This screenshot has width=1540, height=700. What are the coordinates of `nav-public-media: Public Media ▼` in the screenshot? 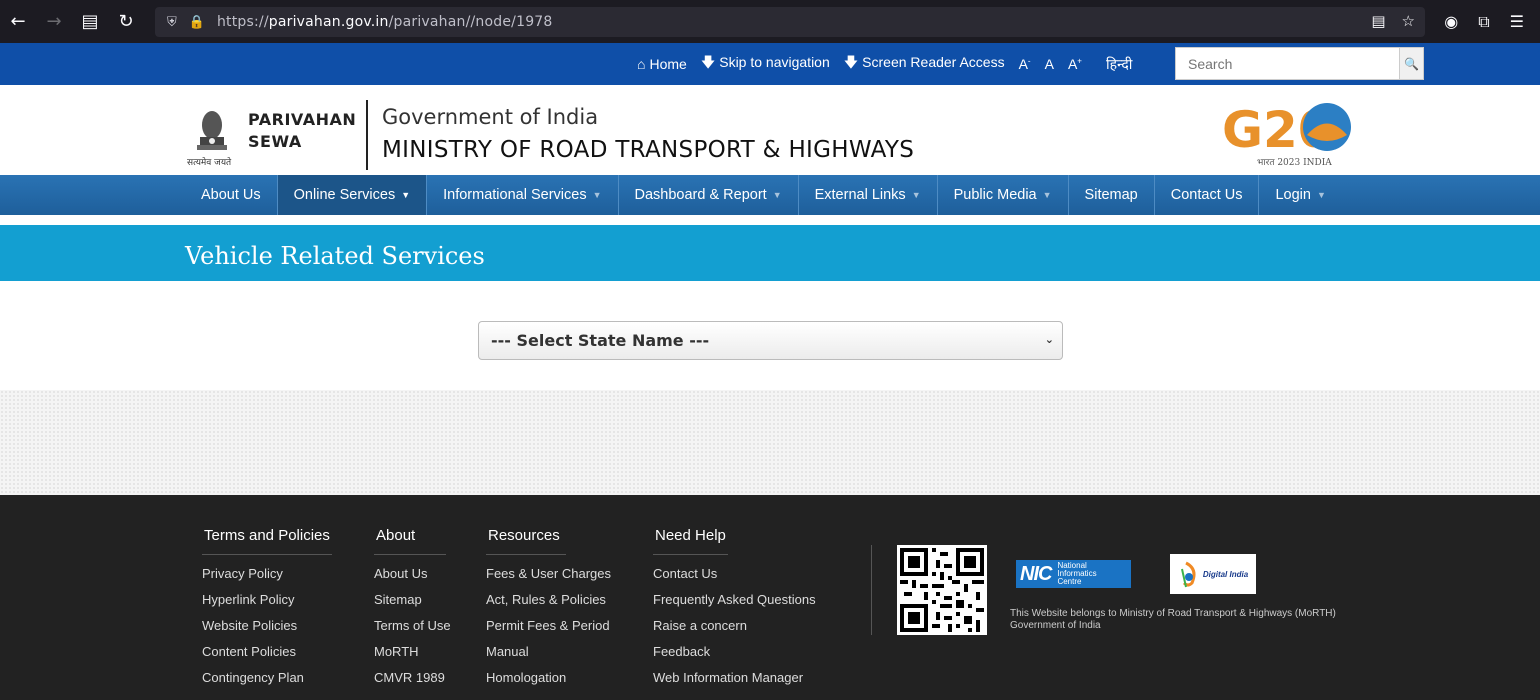 It's located at (1003, 195).